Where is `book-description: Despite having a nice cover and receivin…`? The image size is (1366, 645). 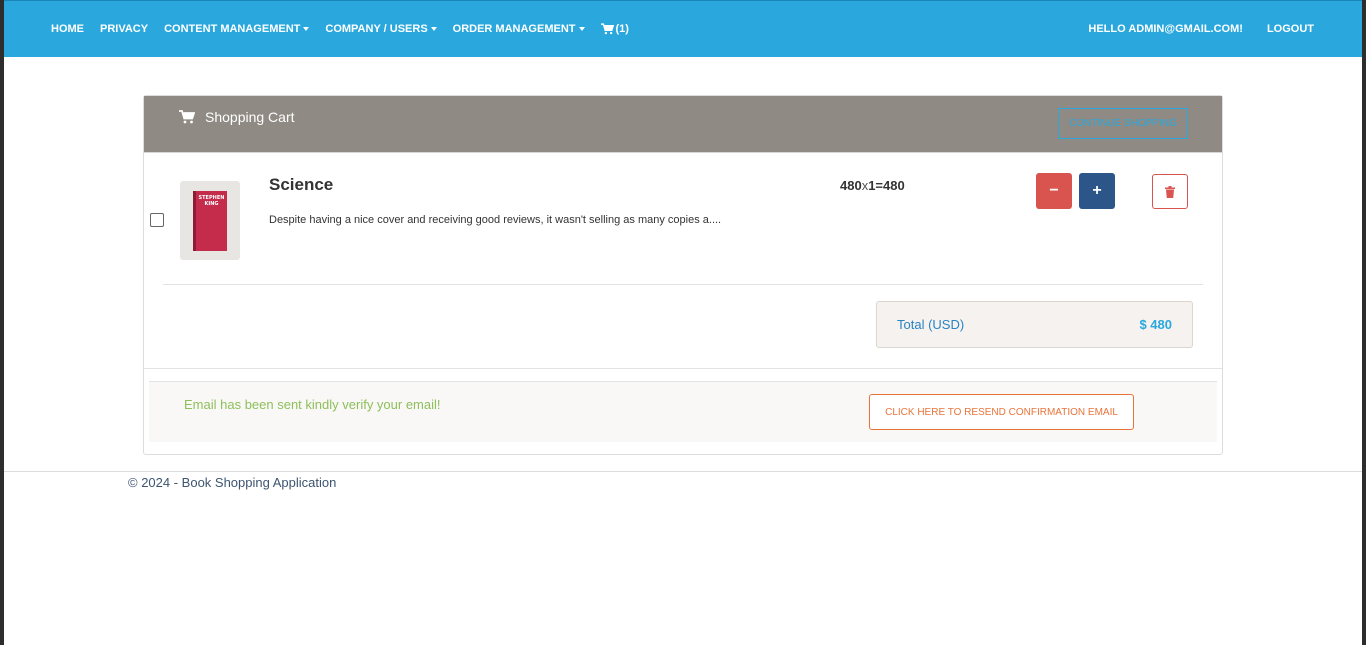 book-description: Despite having a nice cover and receivin… is located at coordinates (495, 220).